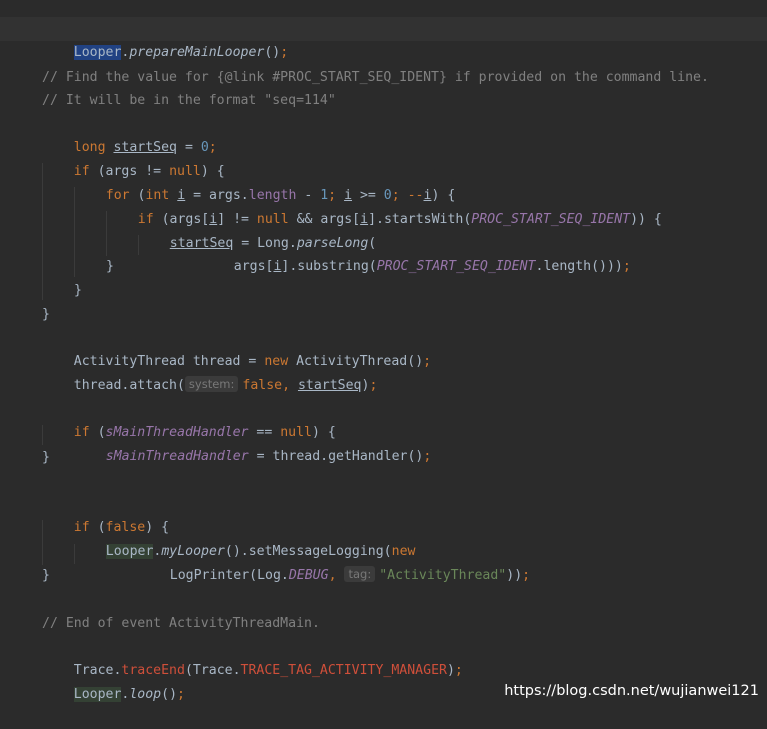 This screenshot has height=729, width=767. Describe the element at coordinates (189, 419) in the screenshot. I see `code-line: if (sMainThreadHandler == null) {` at that location.